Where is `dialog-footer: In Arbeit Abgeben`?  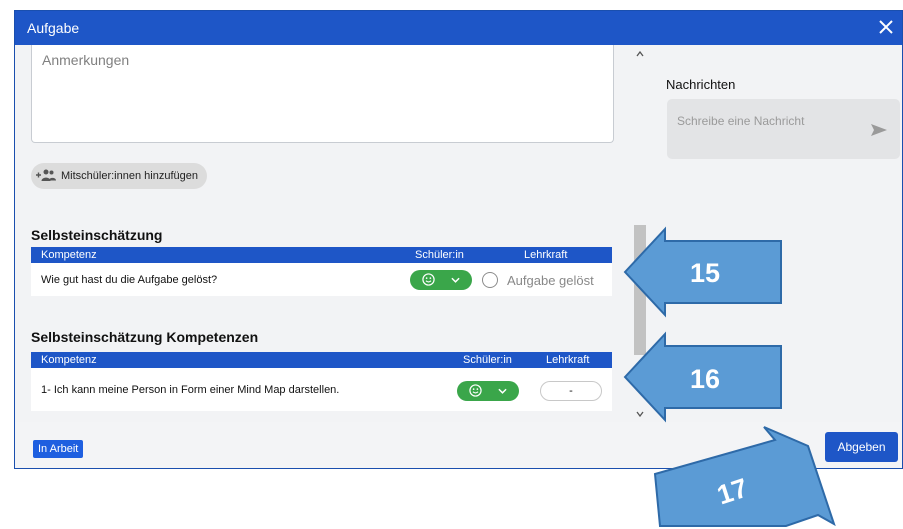
dialog-footer: In Arbeit Abgeben is located at coordinates (458, 445).